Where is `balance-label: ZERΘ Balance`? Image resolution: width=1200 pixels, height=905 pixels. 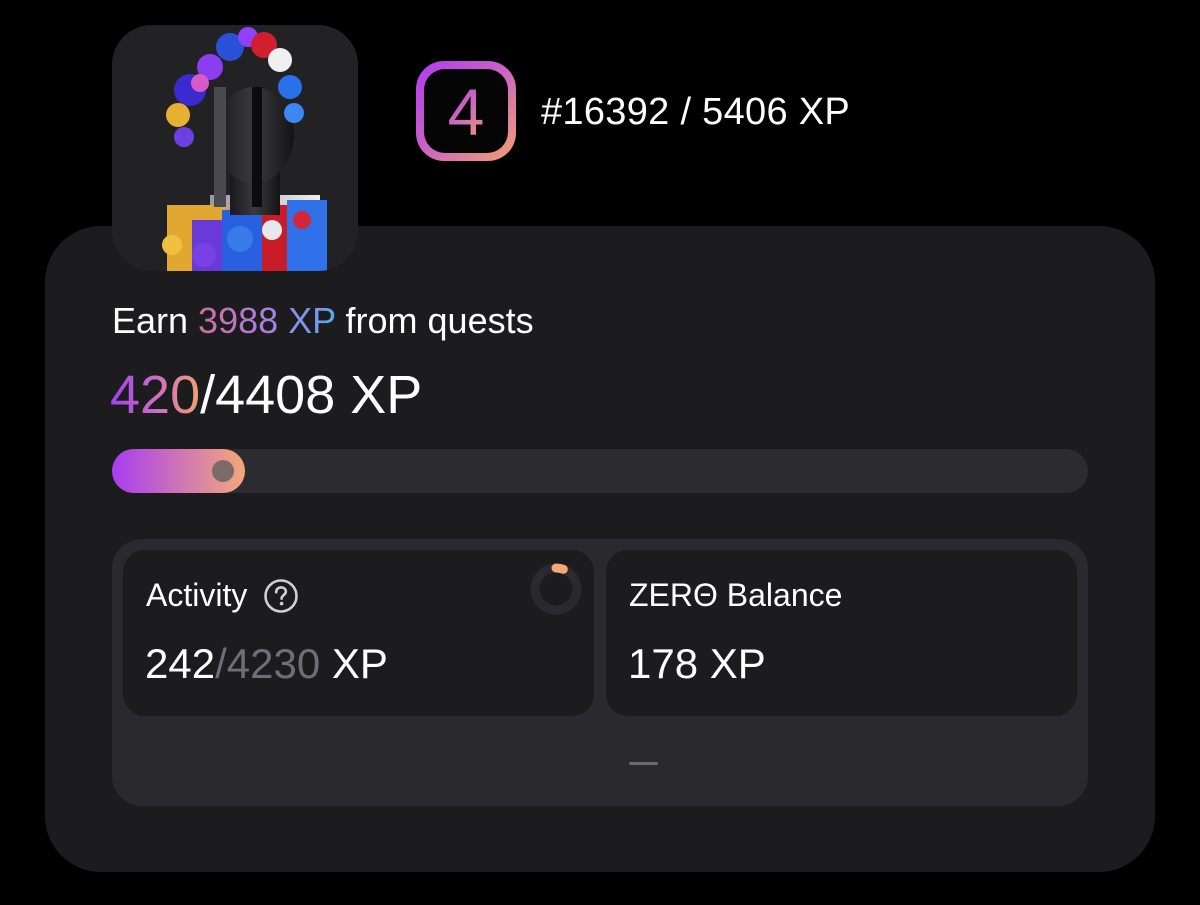
balance-label: ZERΘ Balance is located at coordinates (736, 595).